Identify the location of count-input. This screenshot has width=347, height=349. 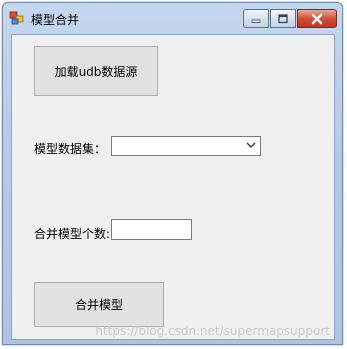
(151, 229).